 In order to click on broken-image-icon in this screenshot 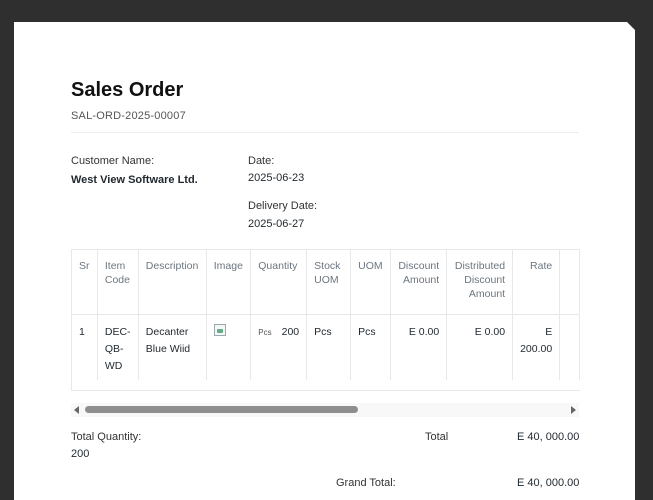, I will do `click(219, 329)`.